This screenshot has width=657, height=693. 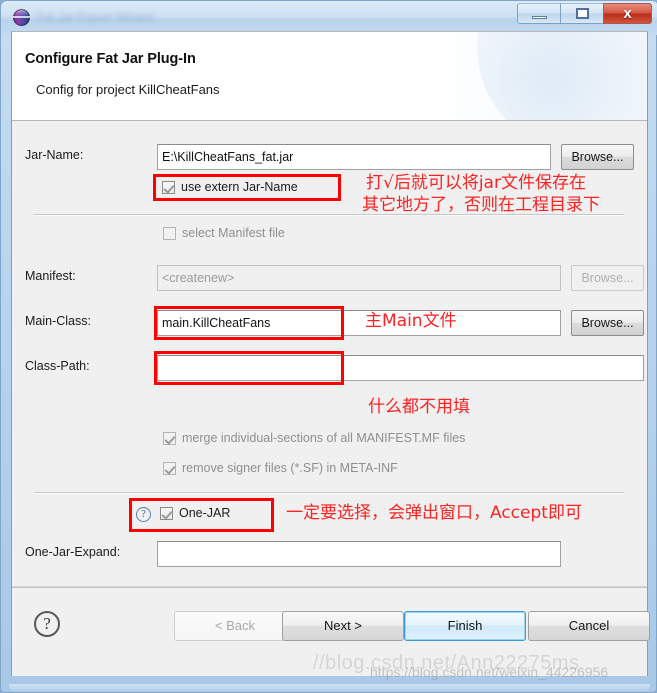 What do you see at coordinates (239, 187) in the screenshot?
I see `use-extern-jar-name-label: use extern Jar-Name` at bounding box center [239, 187].